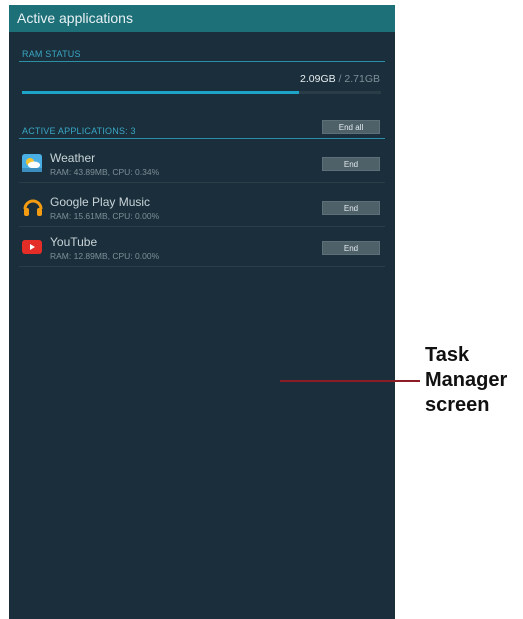 This screenshot has height=619, width=523. Describe the element at coordinates (51, 54) in the screenshot. I see `ram-status-label: RAM STATUS` at that location.